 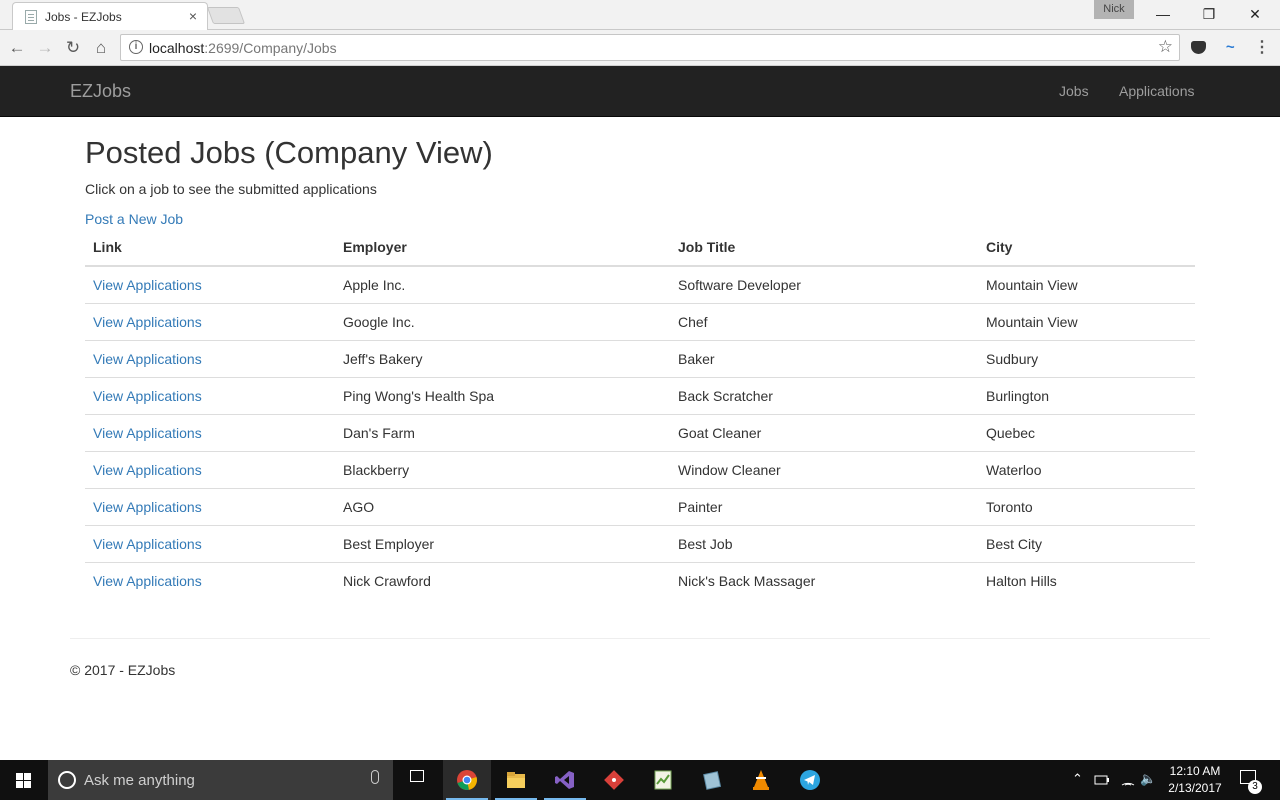 What do you see at coordinates (1230, 48) in the screenshot?
I see `wave-extension-icon: ~` at bounding box center [1230, 48].